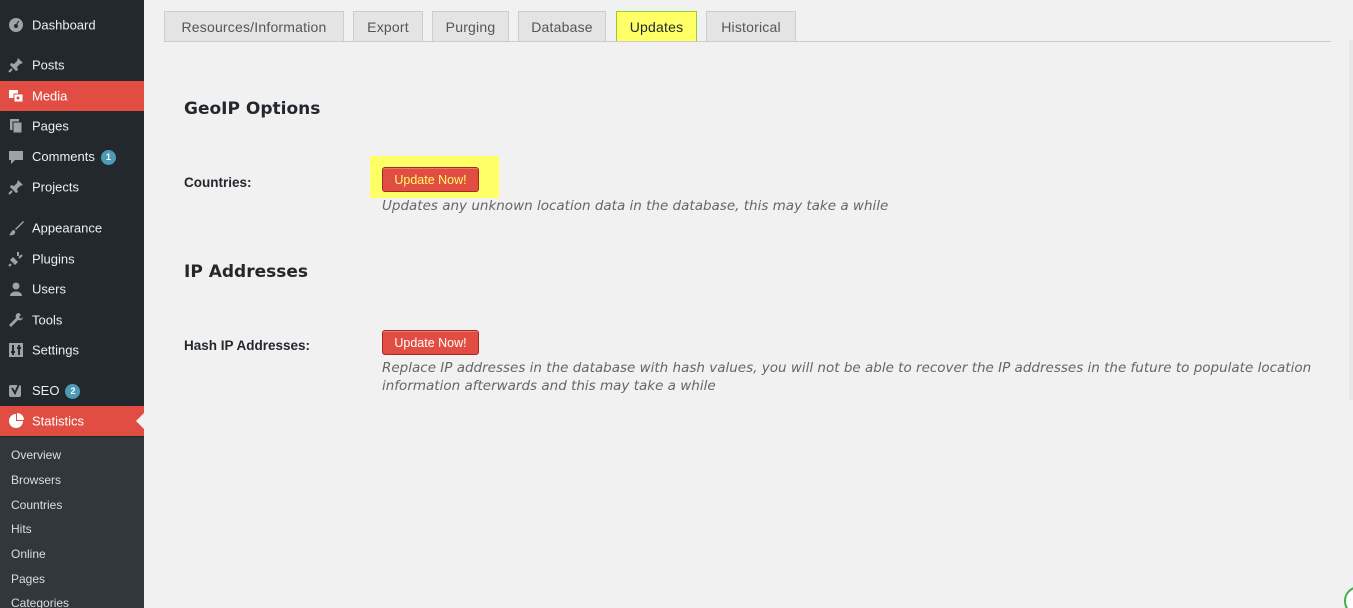  I want to click on countries-label: Countries:, so click(218, 182).